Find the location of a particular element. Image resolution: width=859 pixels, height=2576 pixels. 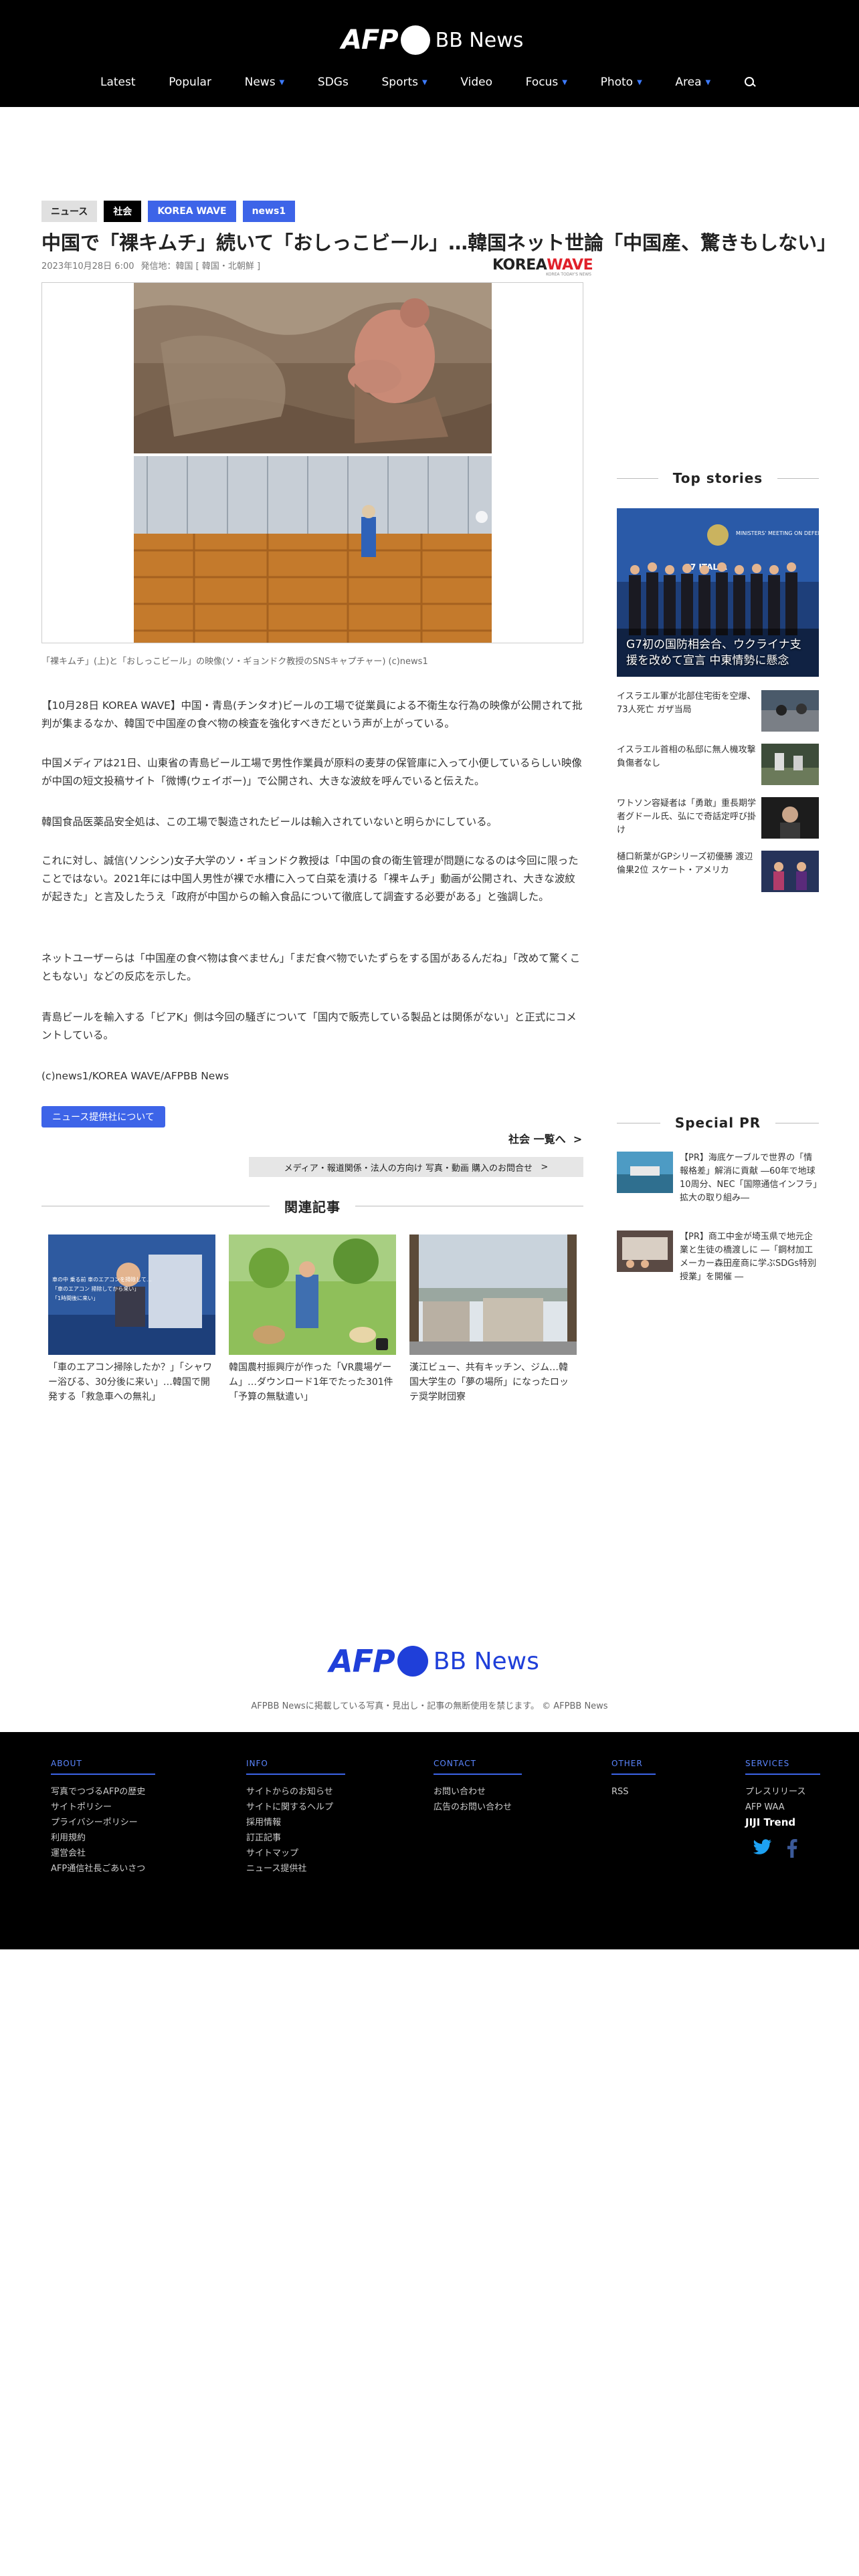

nav-popular: Popular is located at coordinates (190, 82).